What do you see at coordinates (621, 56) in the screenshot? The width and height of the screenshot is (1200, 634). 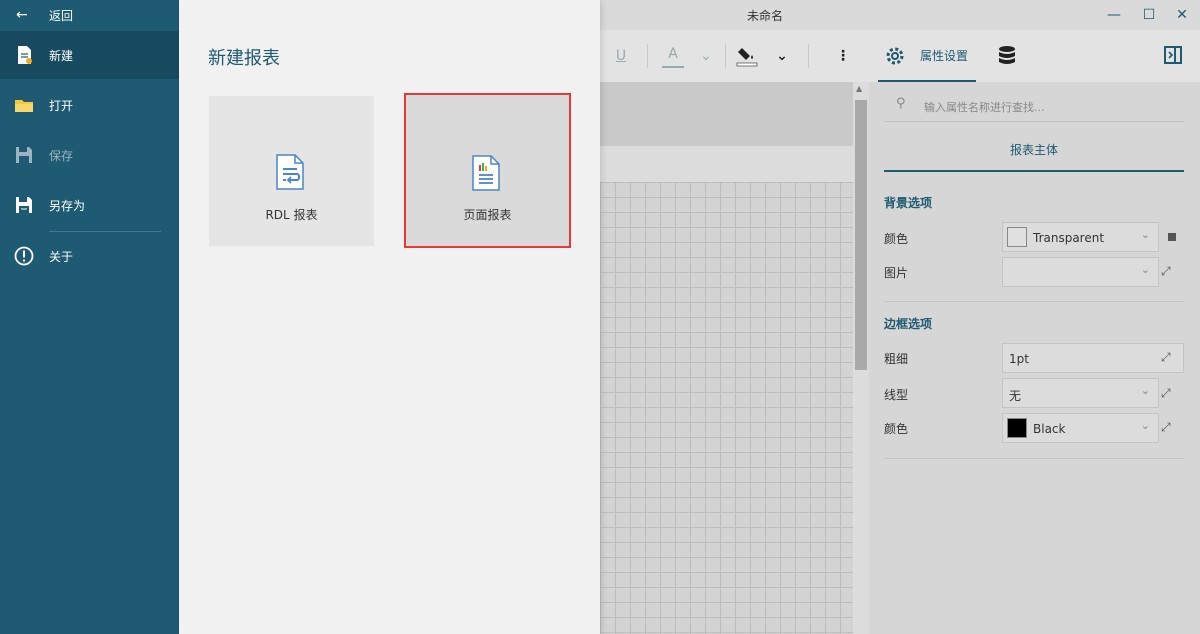 I see `underline-button: U` at bounding box center [621, 56].